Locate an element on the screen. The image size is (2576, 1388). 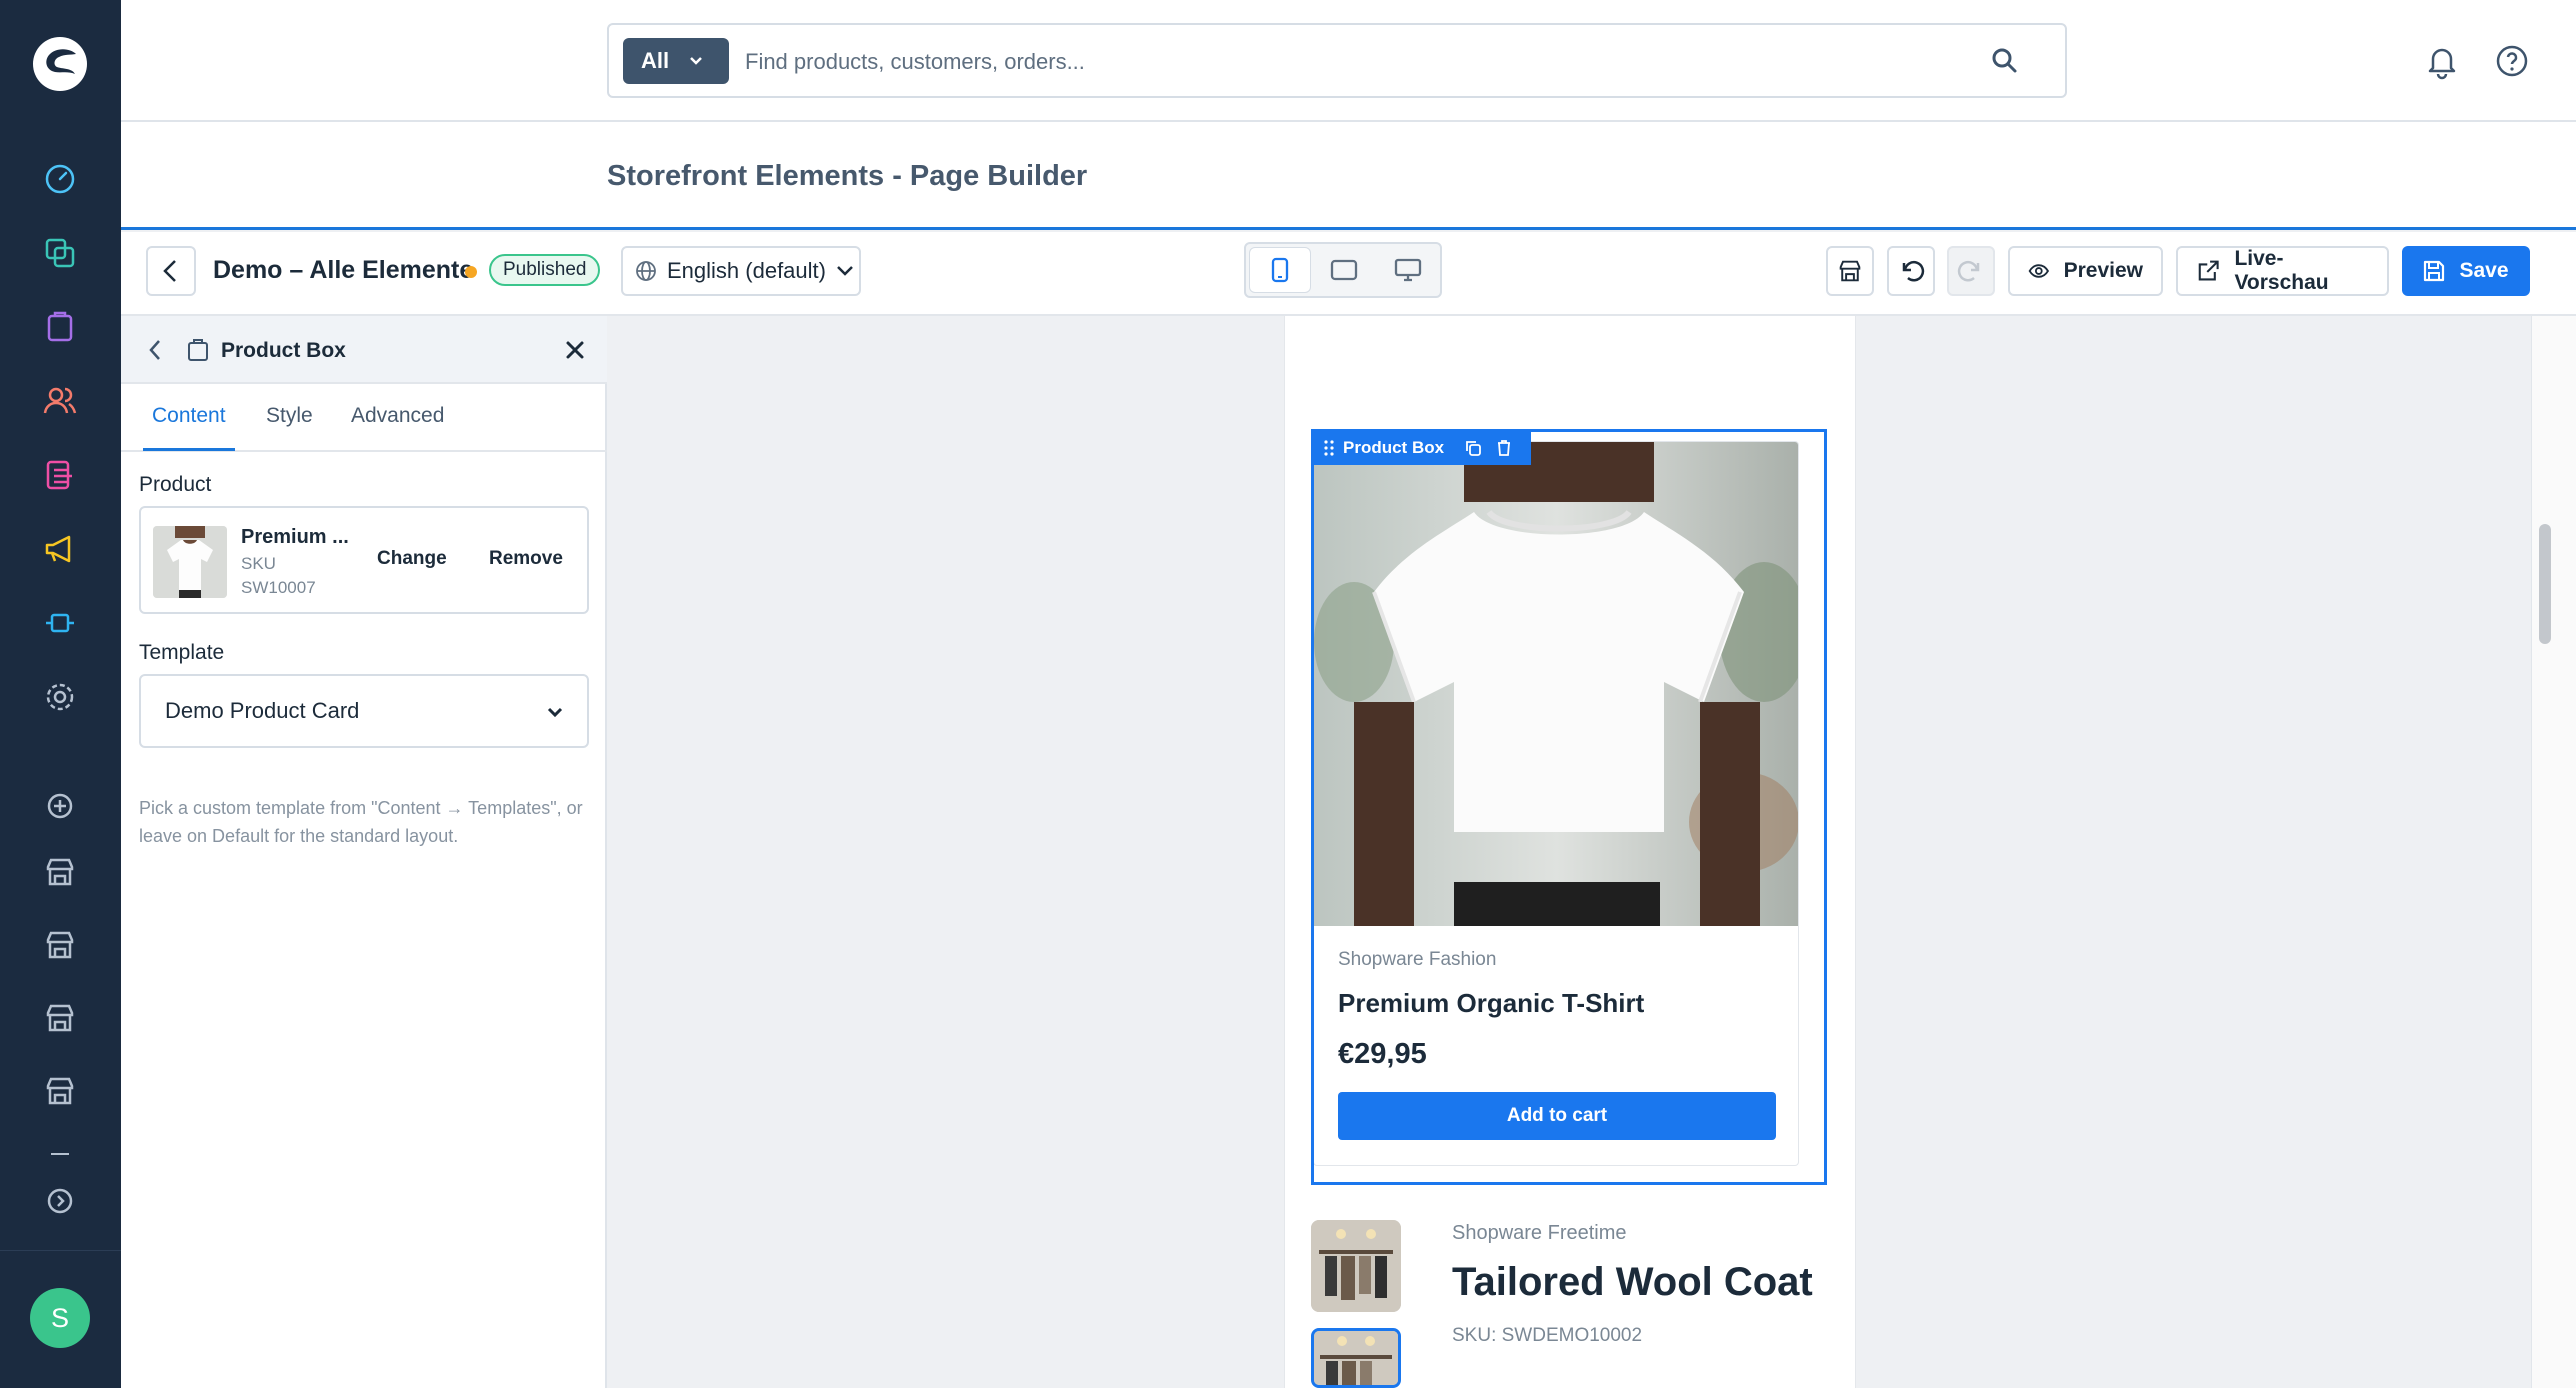
language-select: English (default) is located at coordinates (741, 271).